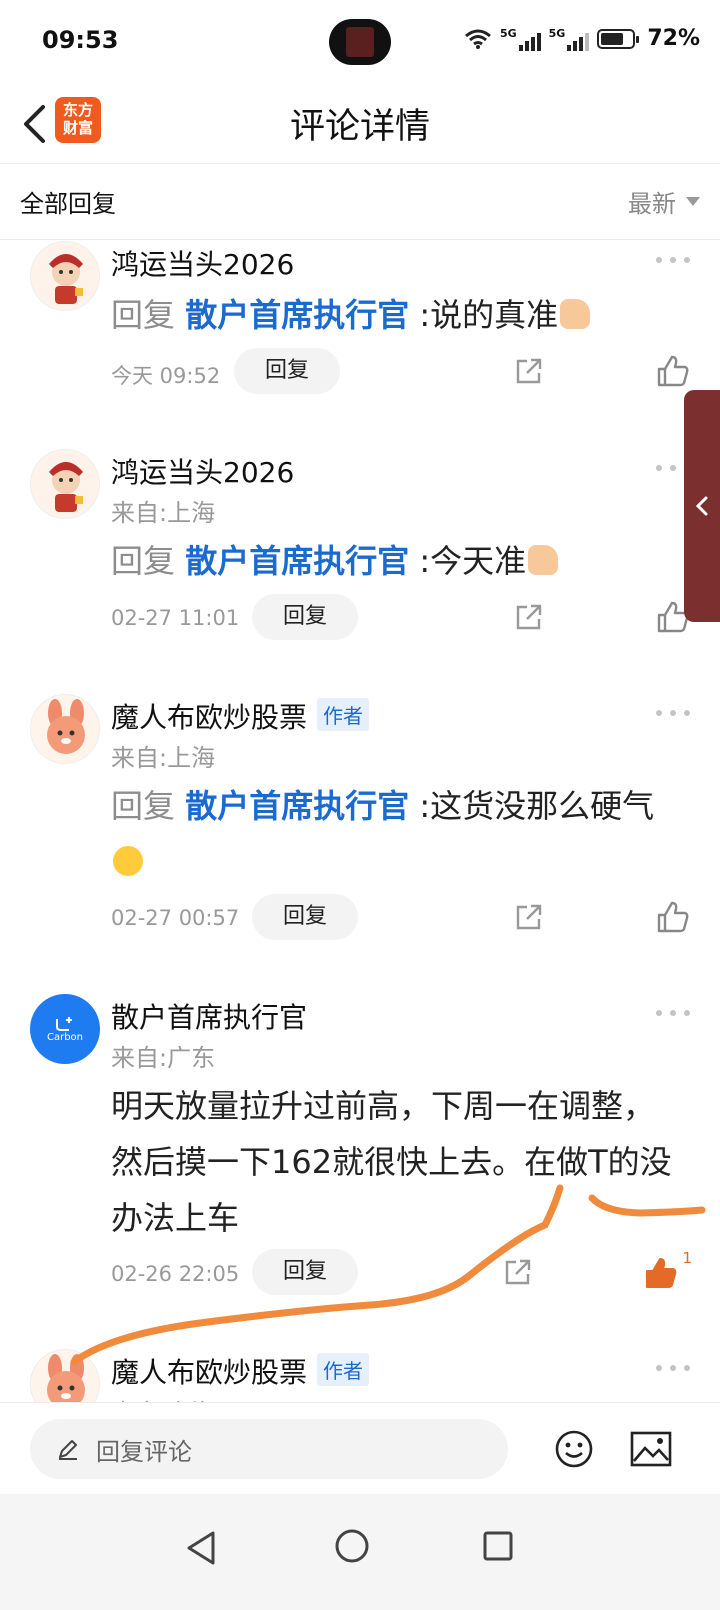  I want to click on comment-content: 回复 散户首席执行官 :这货没那么硬气, so click(393, 834).